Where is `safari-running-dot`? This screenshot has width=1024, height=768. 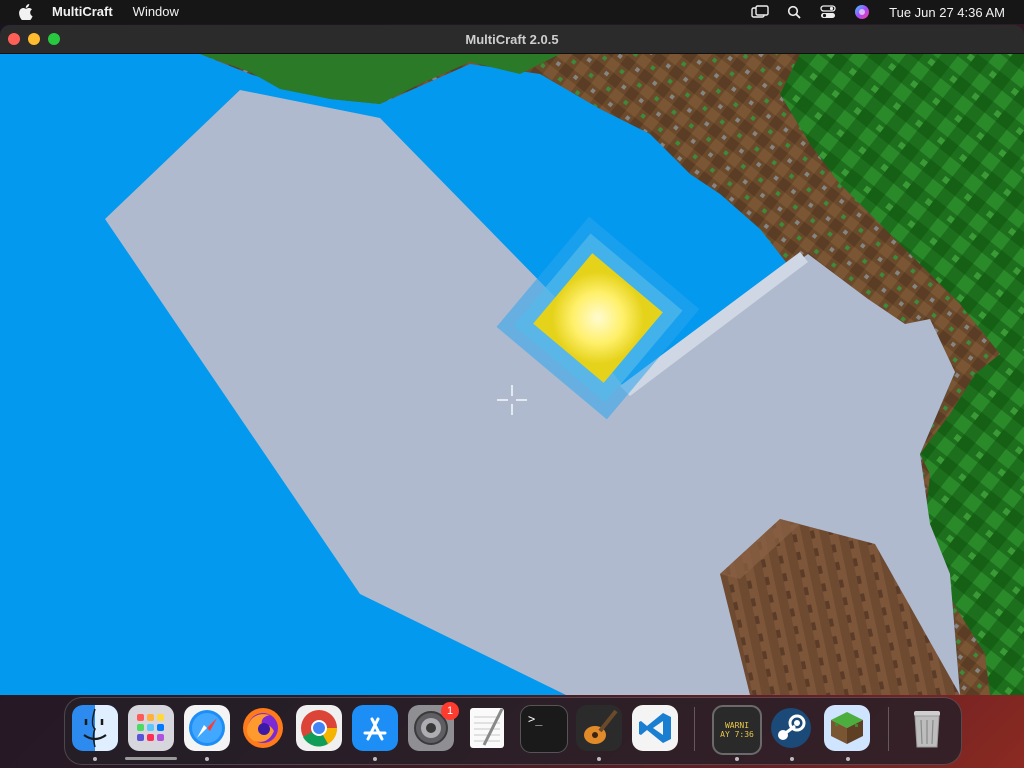 safari-running-dot is located at coordinates (207, 759).